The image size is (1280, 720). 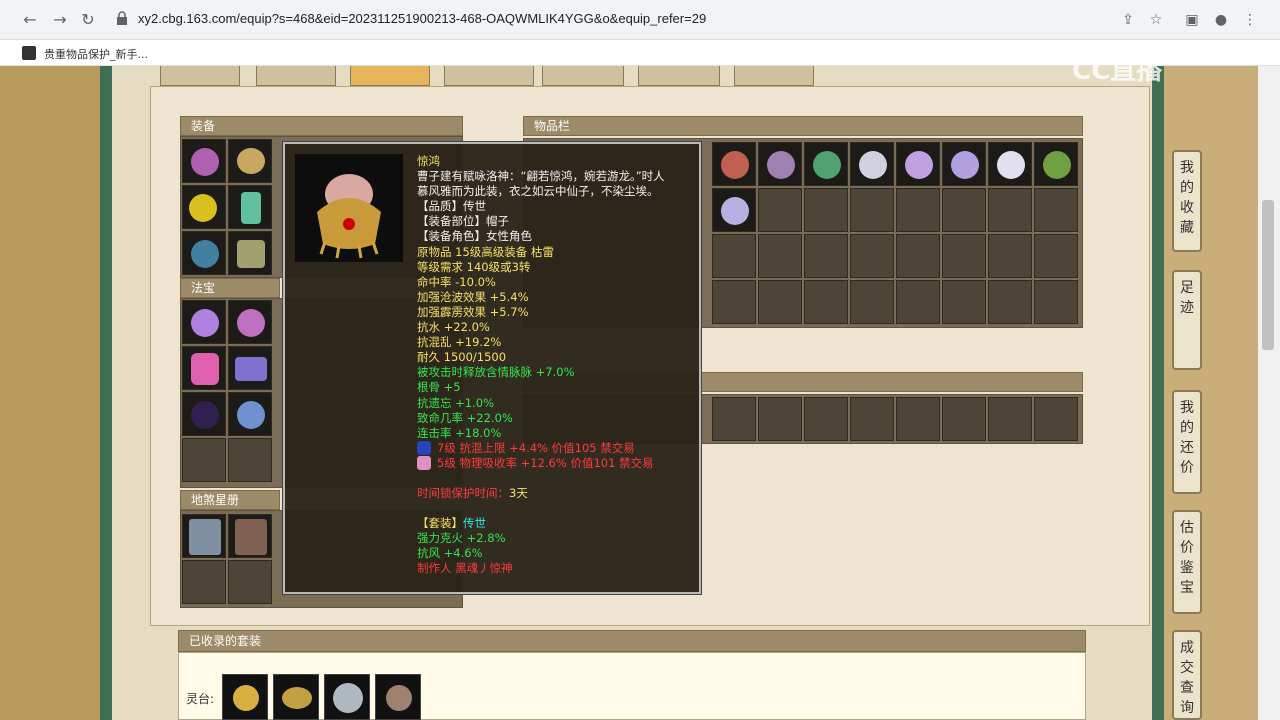 What do you see at coordinates (456, 402) in the screenshot?
I see `item-bonus: 抗遗忘 +1.0%` at bounding box center [456, 402].